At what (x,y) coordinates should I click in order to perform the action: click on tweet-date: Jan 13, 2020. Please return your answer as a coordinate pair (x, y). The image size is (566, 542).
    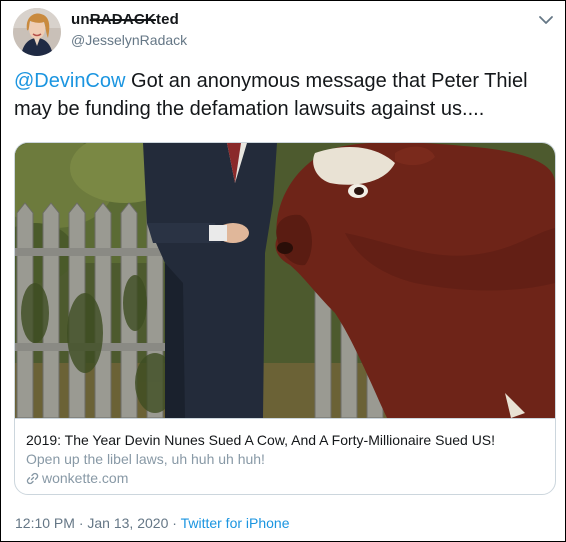
    Looking at the image, I should click on (127, 523).